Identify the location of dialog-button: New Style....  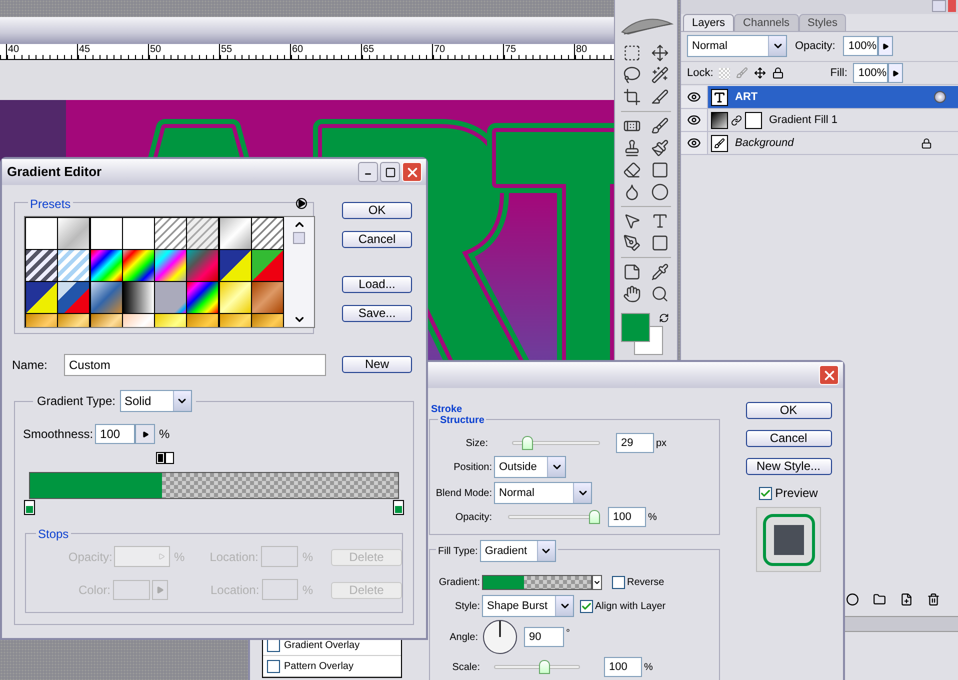
(789, 466).